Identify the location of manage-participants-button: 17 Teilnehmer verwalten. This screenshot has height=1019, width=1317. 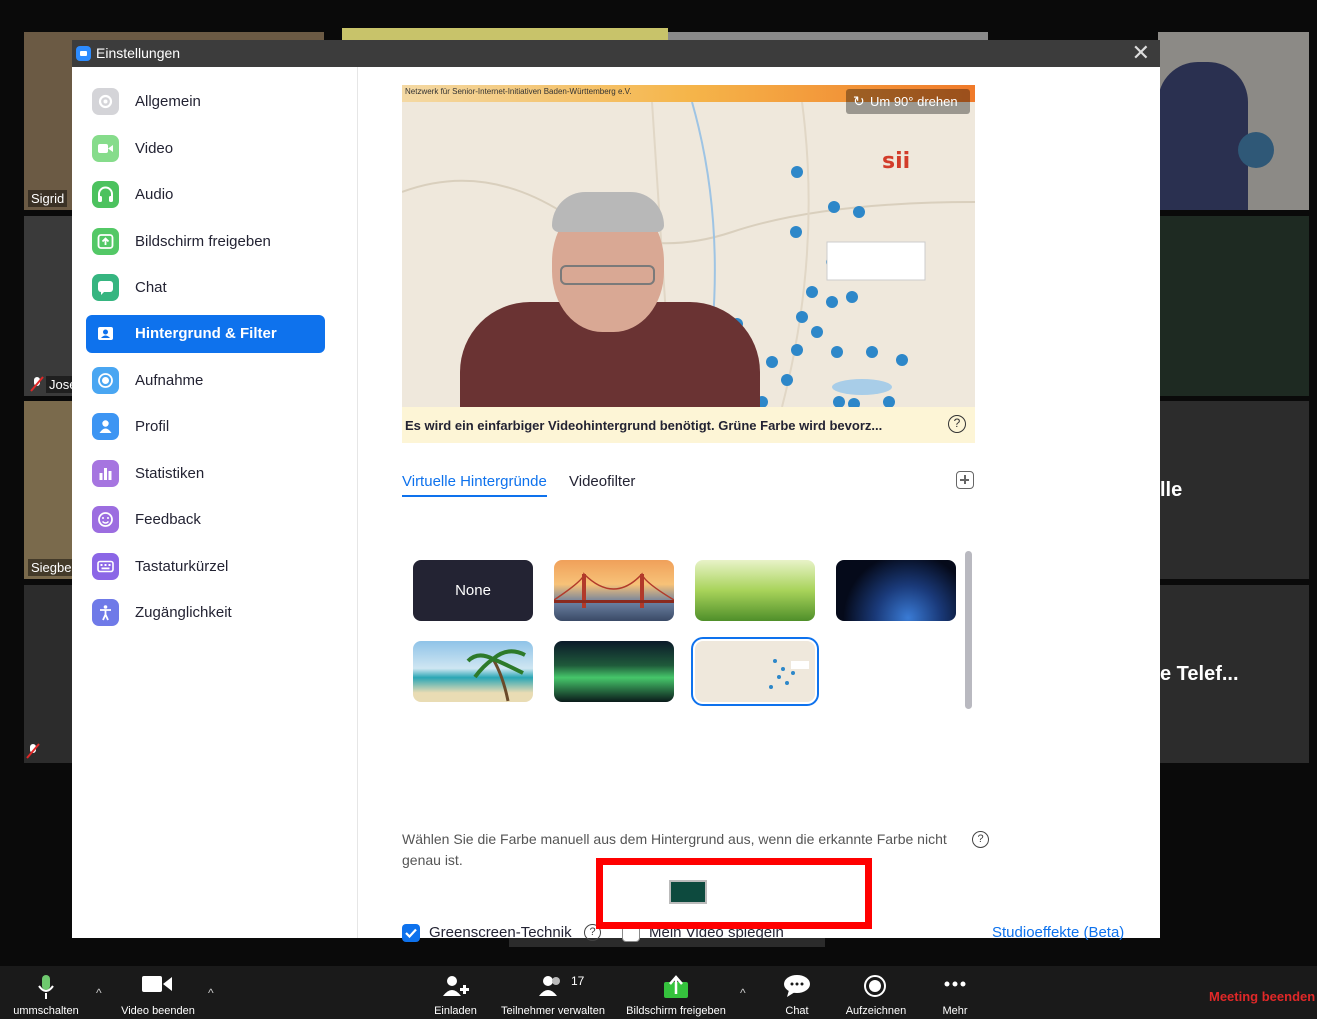
(553, 992).